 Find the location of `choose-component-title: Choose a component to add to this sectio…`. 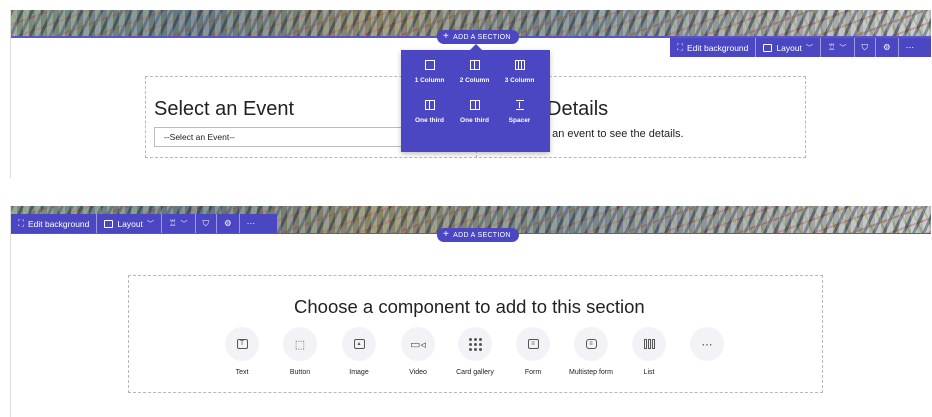

choose-component-title: Choose a component to add to this sectio… is located at coordinates (469, 306).